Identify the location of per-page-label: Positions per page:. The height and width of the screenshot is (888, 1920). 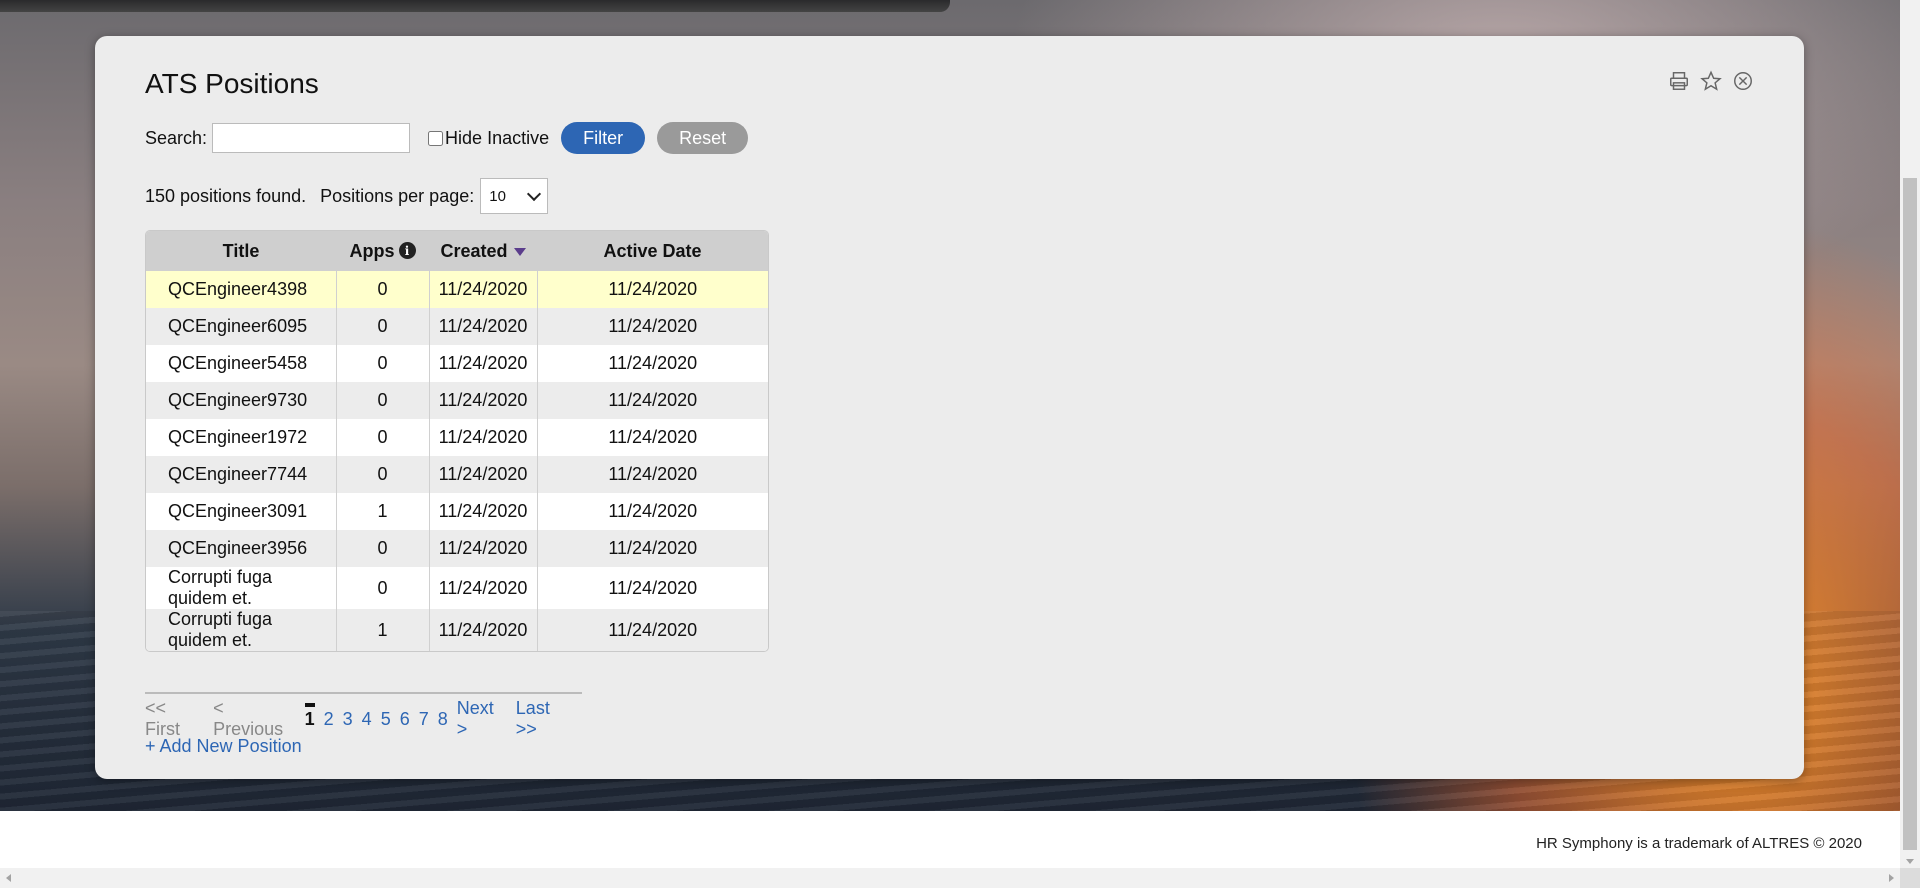
(397, 195).